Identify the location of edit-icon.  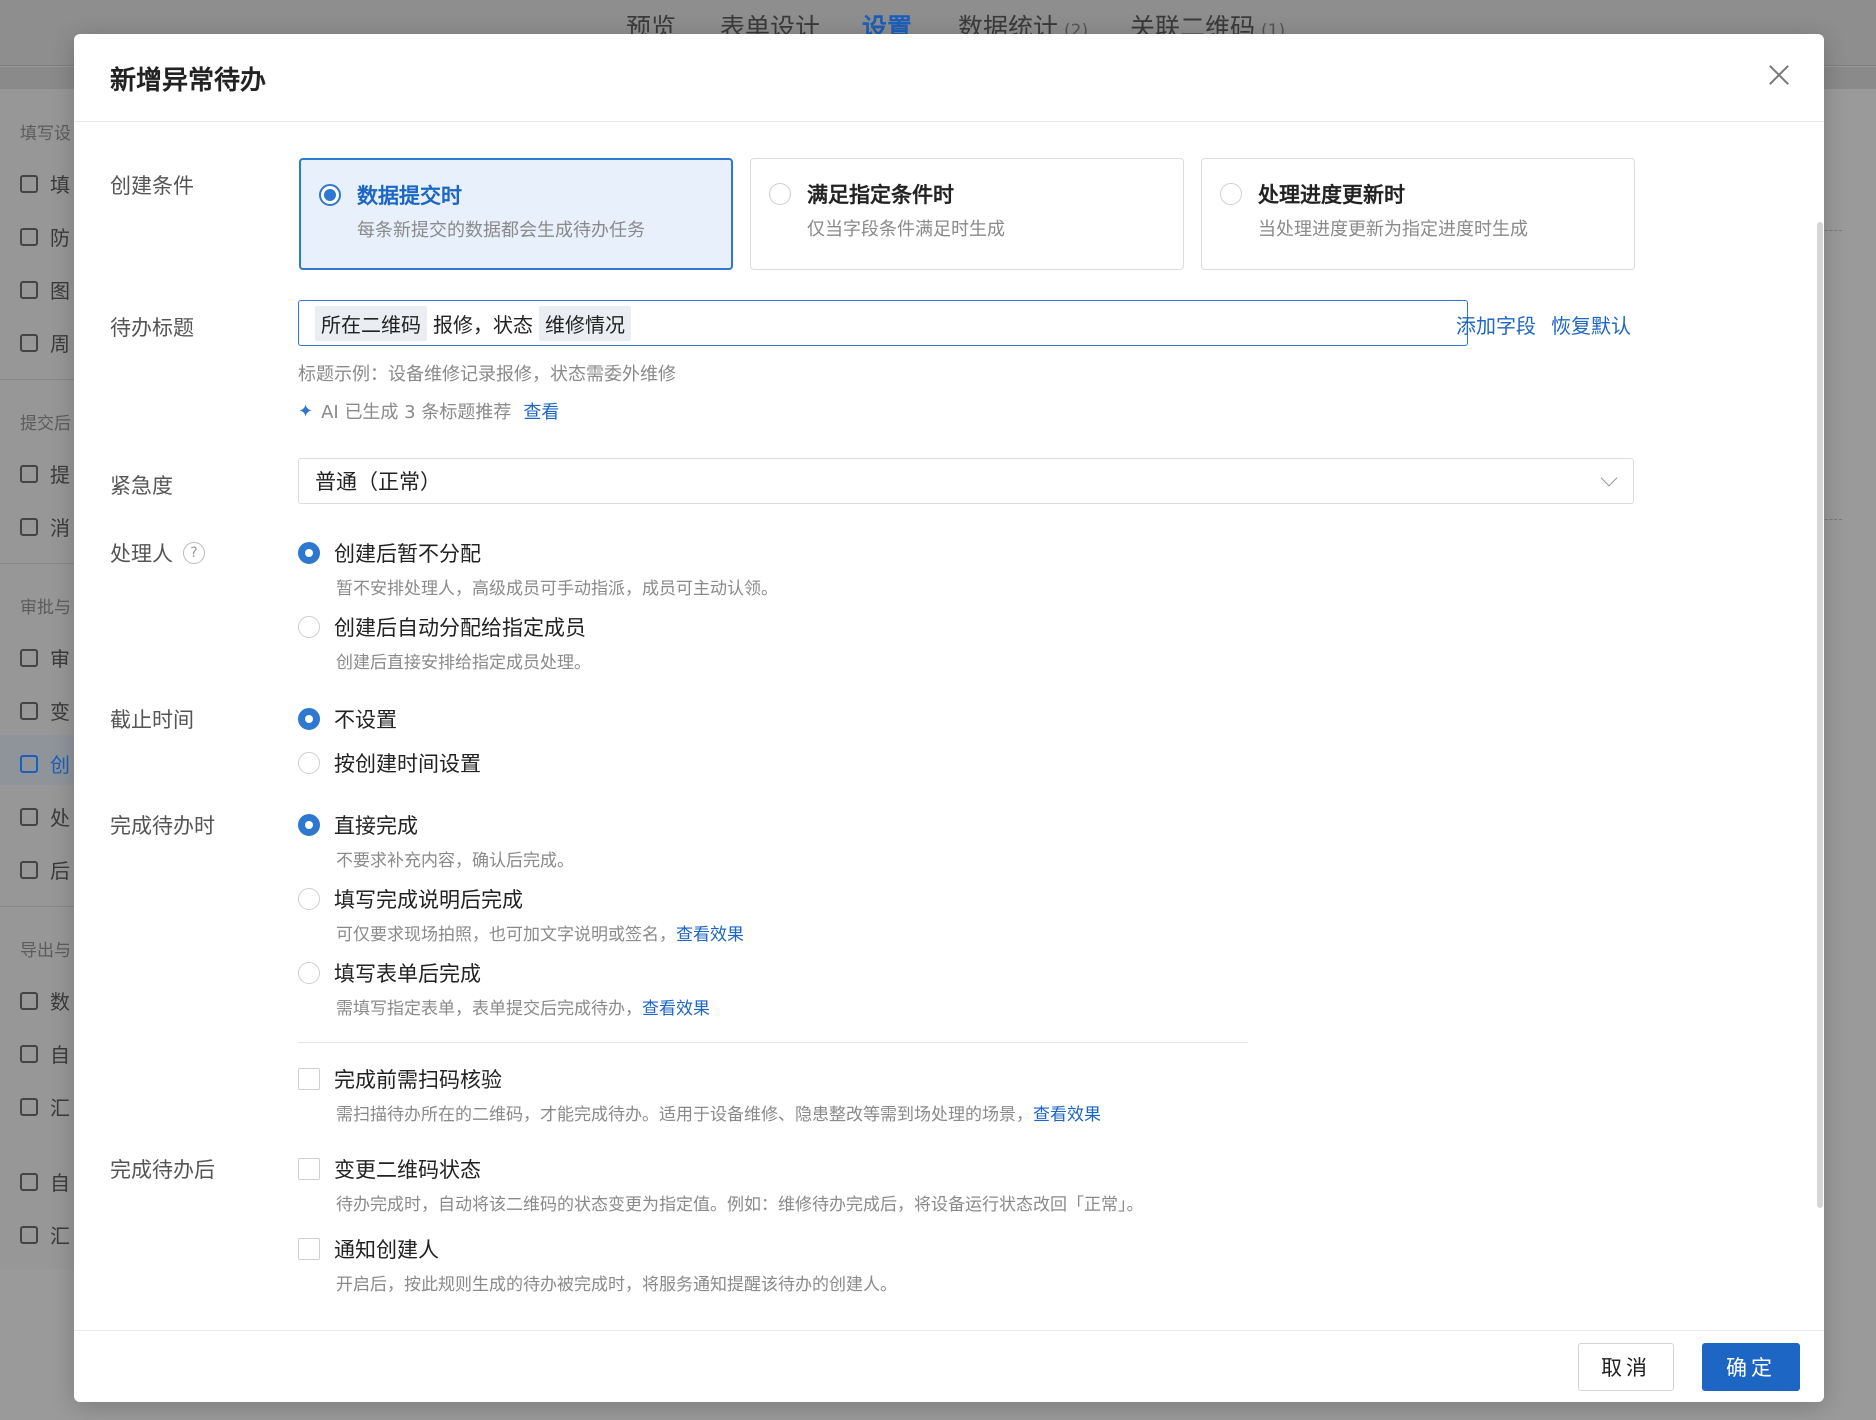
(29, 763).